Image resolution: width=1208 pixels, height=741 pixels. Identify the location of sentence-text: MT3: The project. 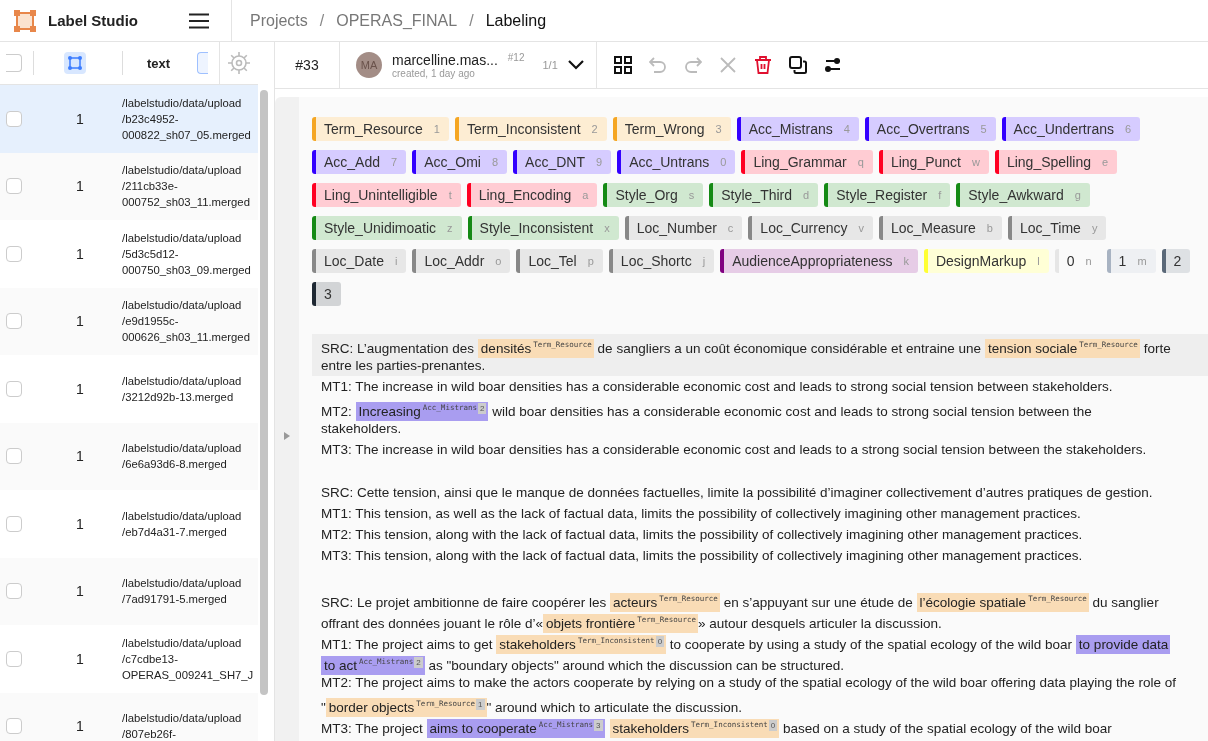
(372, 728).